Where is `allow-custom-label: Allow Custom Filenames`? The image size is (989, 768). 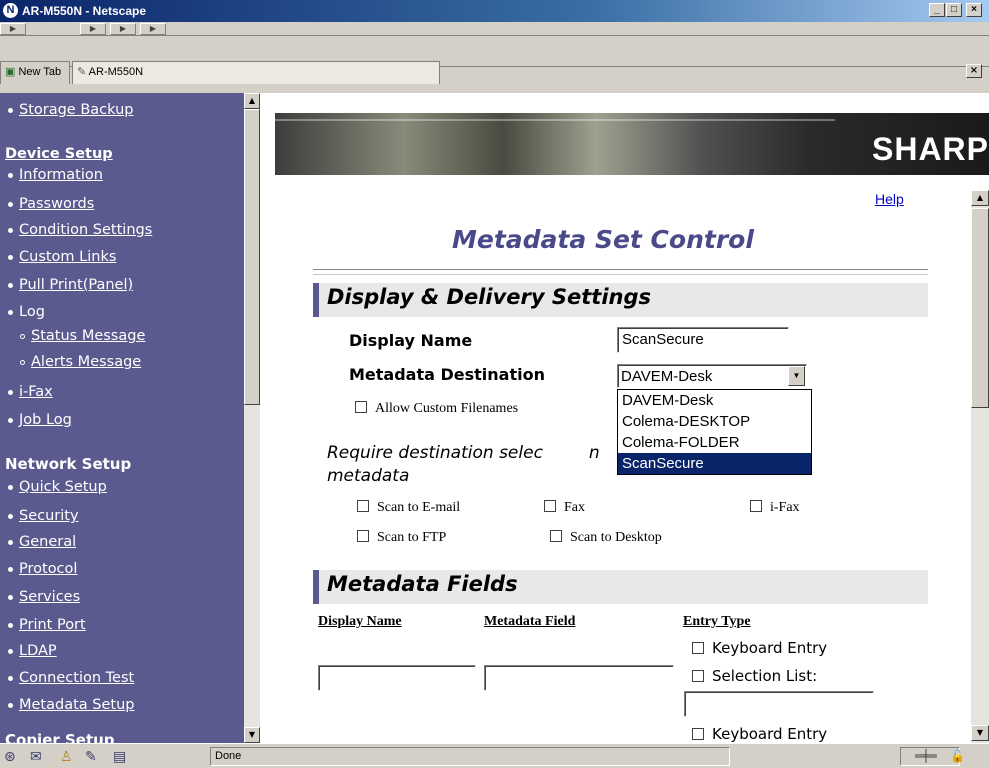
allow-custom-label: Allow Custom Filenames is located at coordinates (447, 408).